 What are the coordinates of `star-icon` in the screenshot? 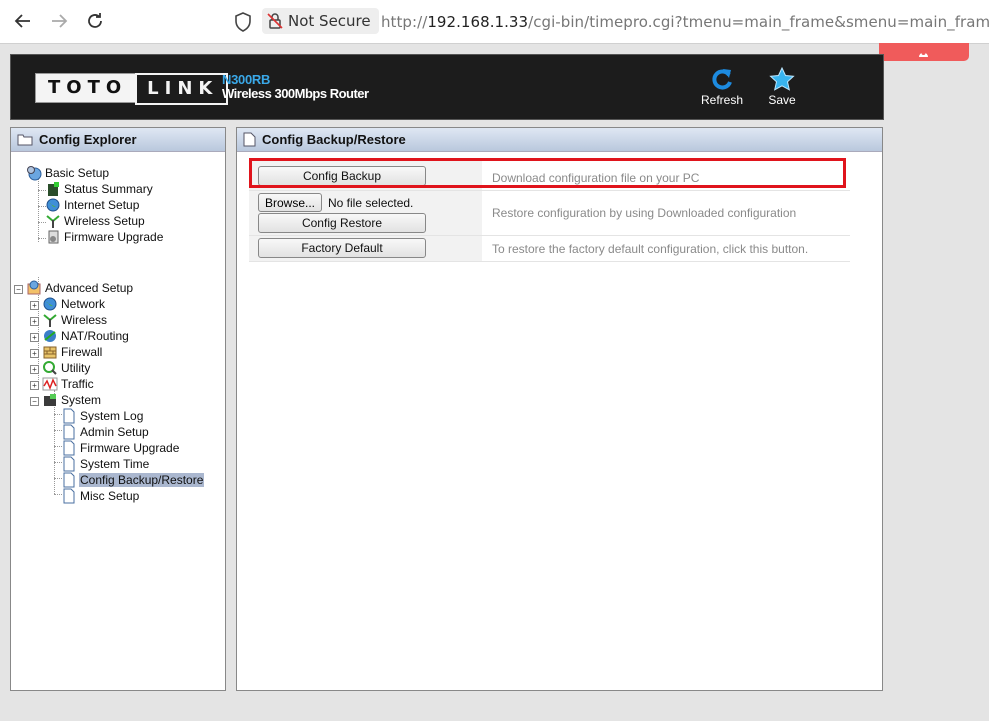 It's located at (782, 79).